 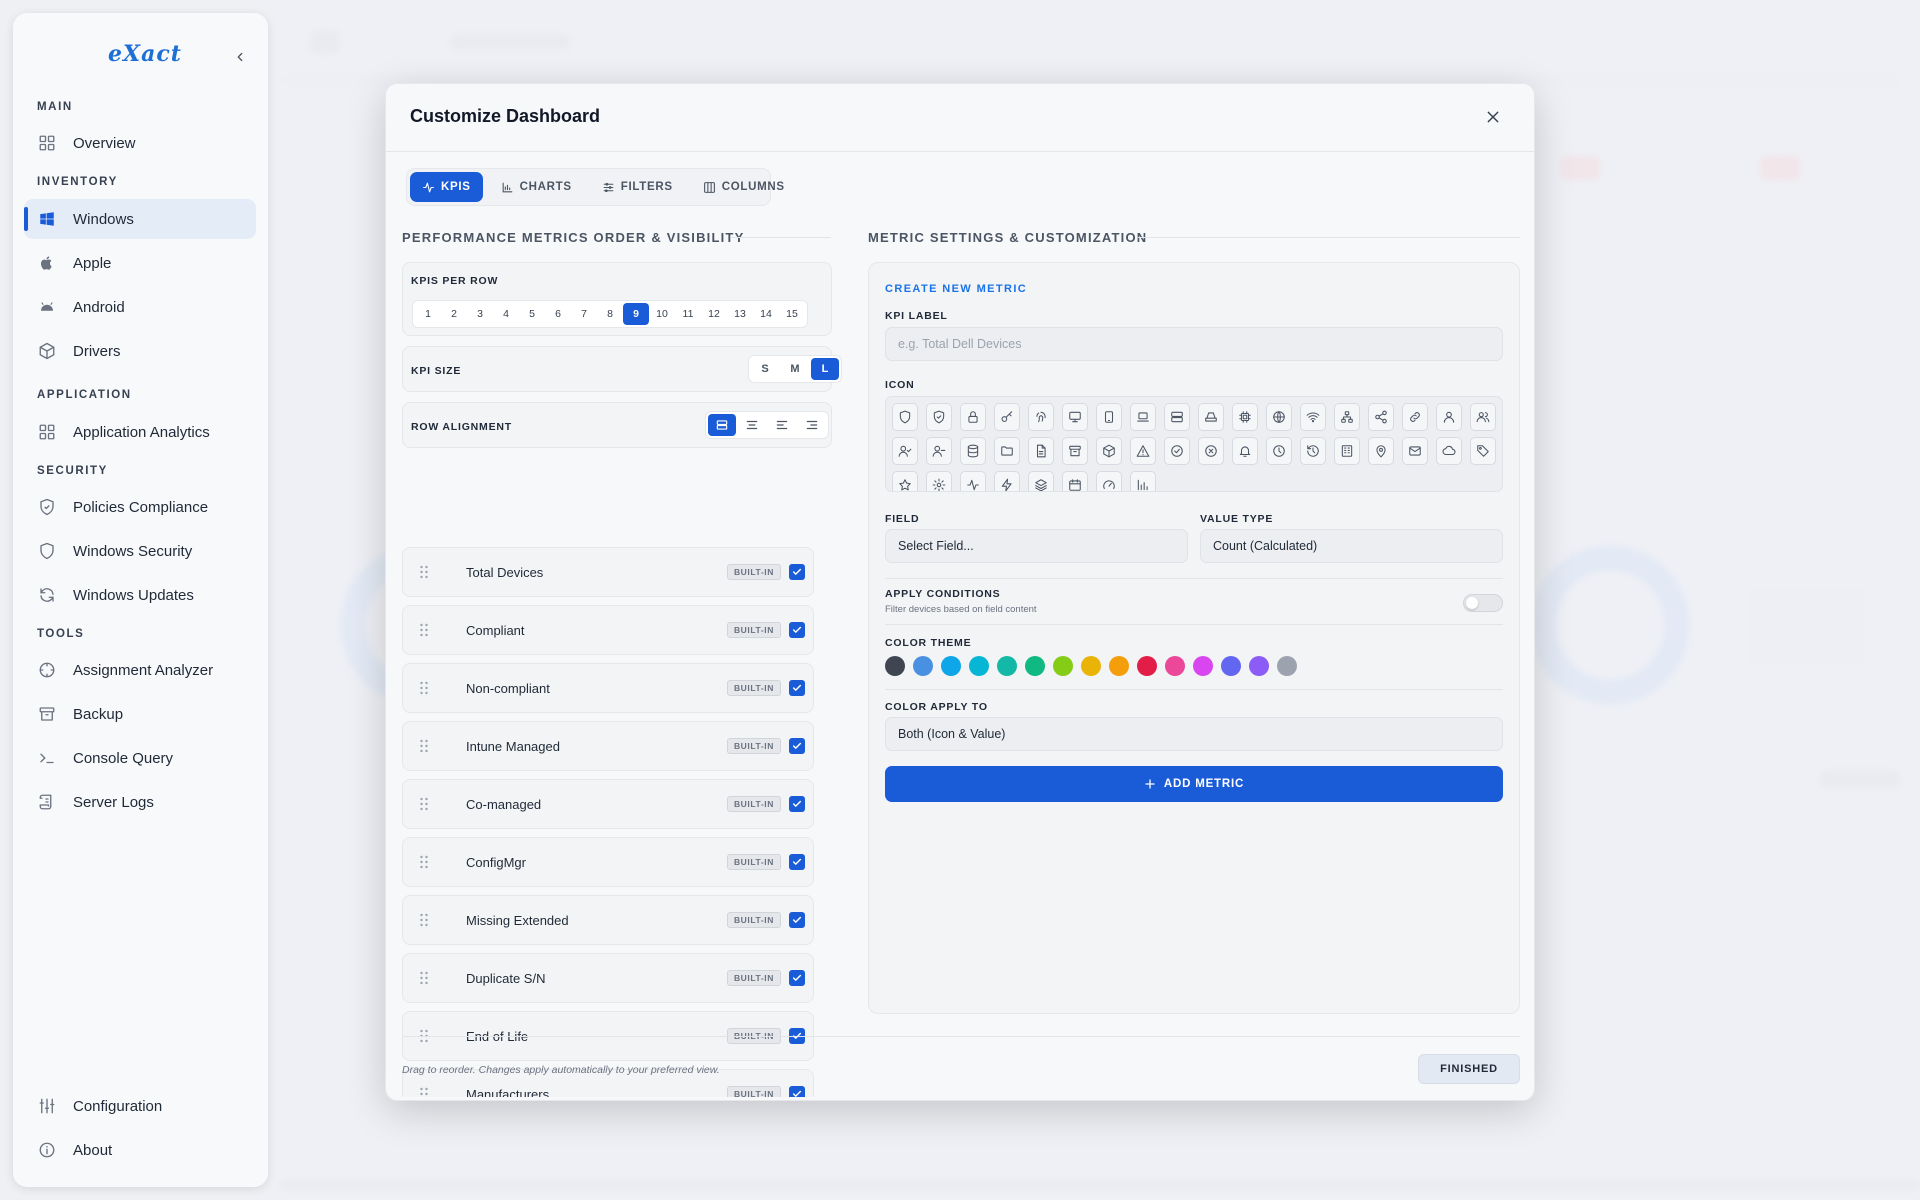 What do you see at coordinates (939, 451) in the screenshot?
I see `icon-option-user-minus` at bounding box center [939, 451].